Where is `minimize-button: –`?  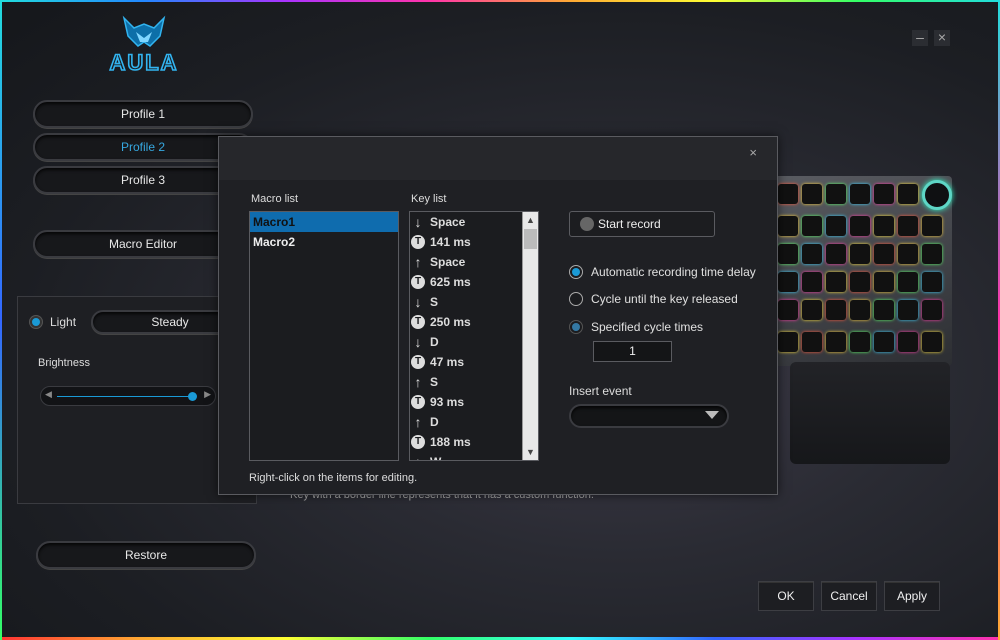 minimize-button: – is located at coordinates (920, 38).